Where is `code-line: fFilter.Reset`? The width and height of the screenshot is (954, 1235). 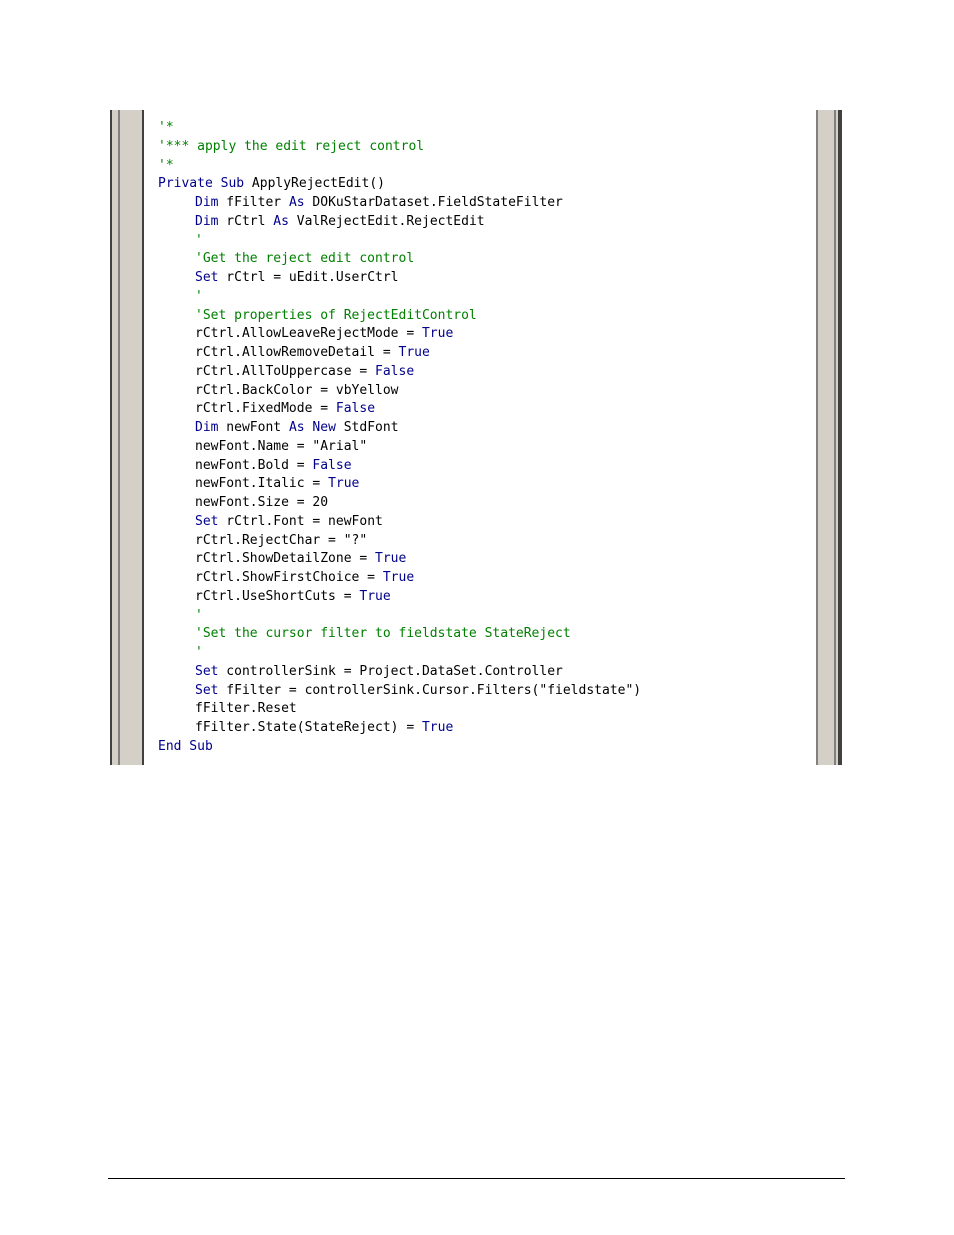
code-line: fFilter.Reset is located at coordinates (399, 709).